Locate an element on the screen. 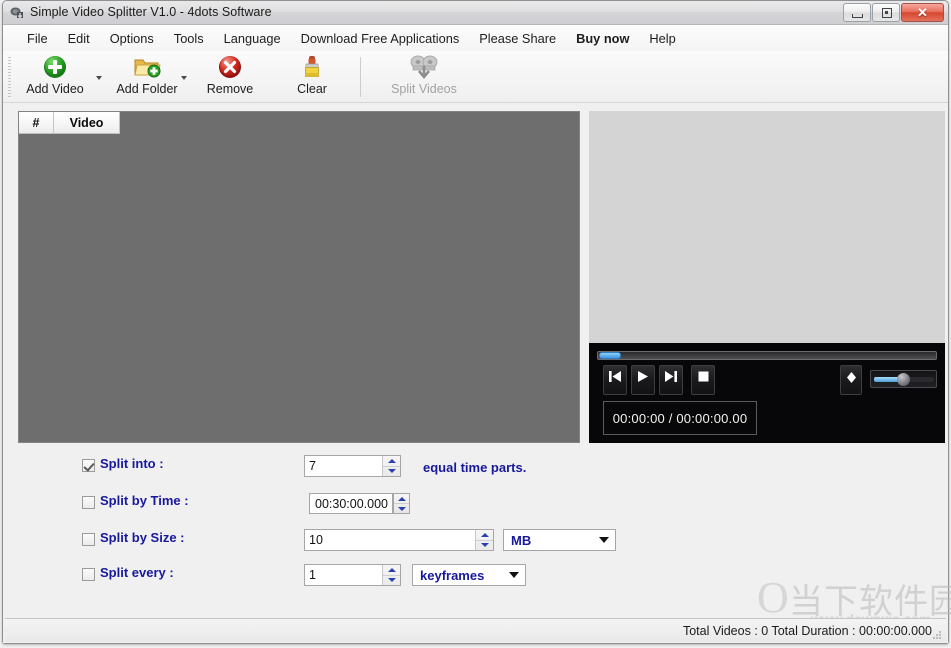 Image resolution: width=951 pixels, height=648 pixels. split-into-spinner: 7 is located at coordinates (352, 466).